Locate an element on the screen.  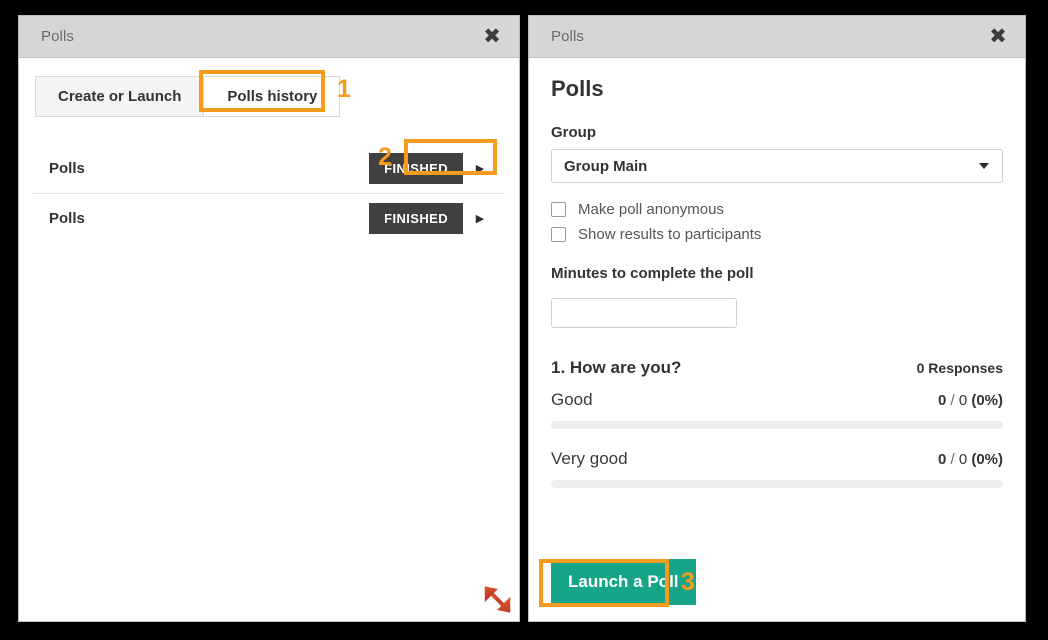
answer-option: Very good 0 / 0 (0%) is located at coordinates (777, 468).